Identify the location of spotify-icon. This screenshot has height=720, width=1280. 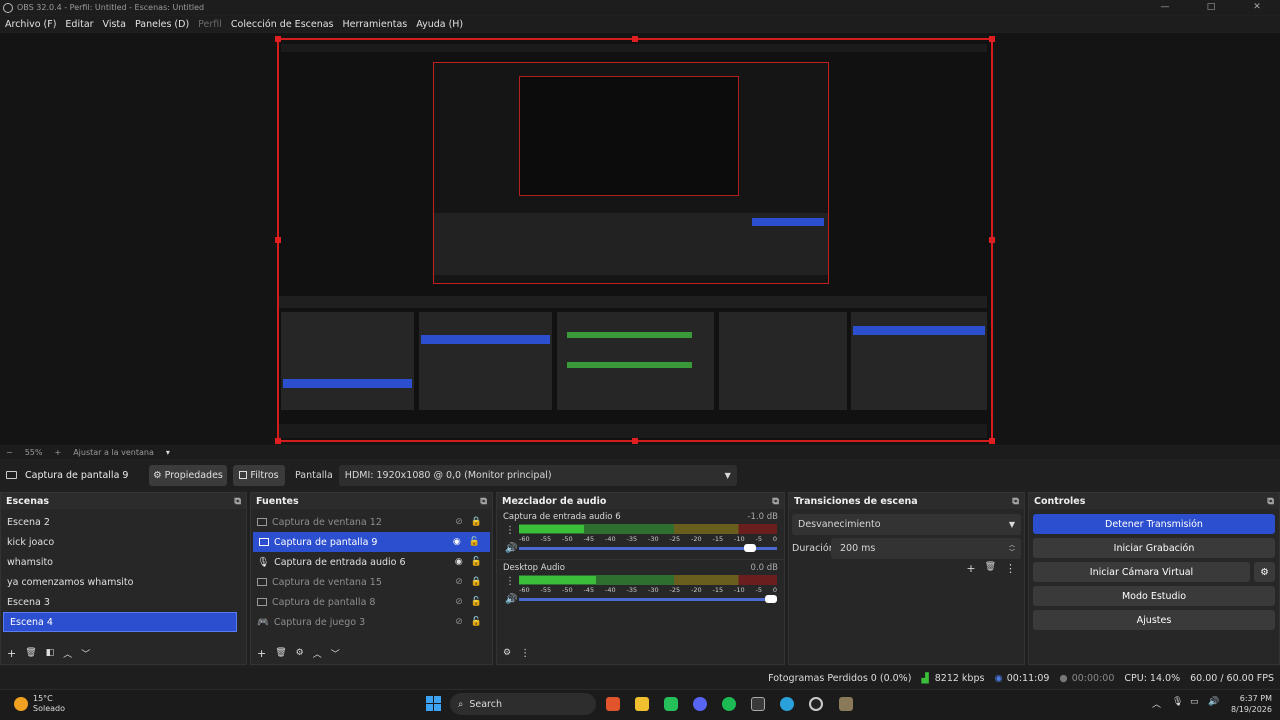
(729, 704).